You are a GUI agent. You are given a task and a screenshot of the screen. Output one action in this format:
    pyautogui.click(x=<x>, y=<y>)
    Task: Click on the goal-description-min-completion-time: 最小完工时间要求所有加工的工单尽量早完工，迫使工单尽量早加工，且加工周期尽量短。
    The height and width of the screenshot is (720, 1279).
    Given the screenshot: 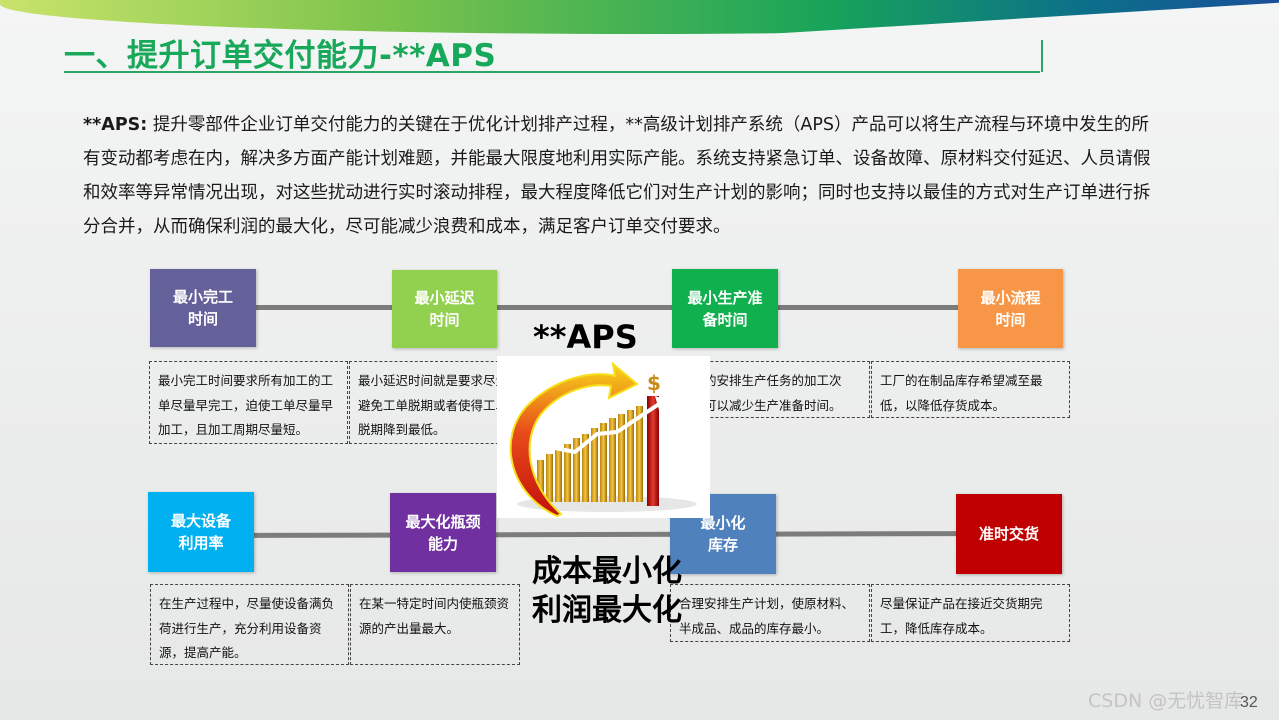 What is the action you would take?
    pyautogui.click(x=248, y=402)
    